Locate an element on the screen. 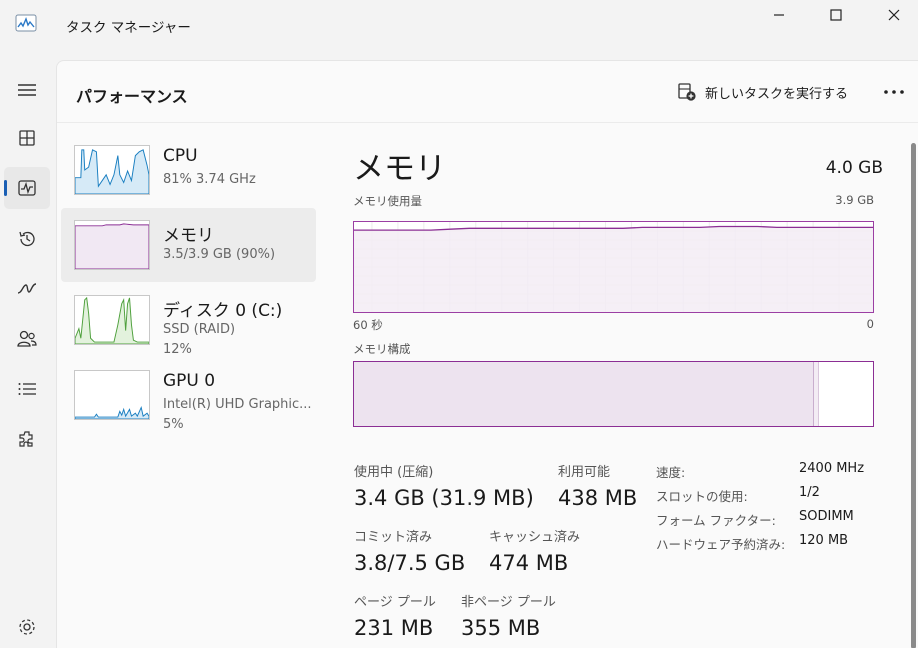 This screenshot has height=648, width=918. cpu-thumbnail-graph is located at coordinates (112, 170).